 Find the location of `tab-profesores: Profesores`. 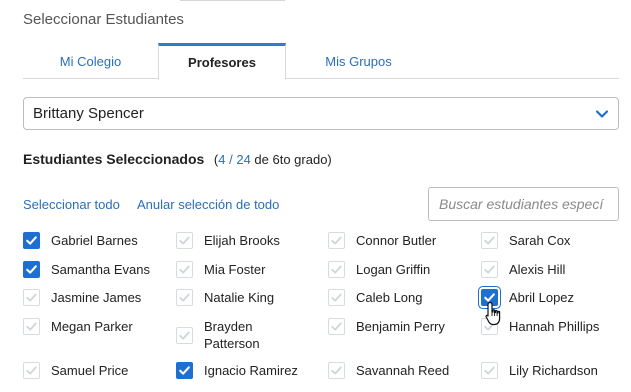

tab-profesores: Profesores is located at coordinates (222, 61).